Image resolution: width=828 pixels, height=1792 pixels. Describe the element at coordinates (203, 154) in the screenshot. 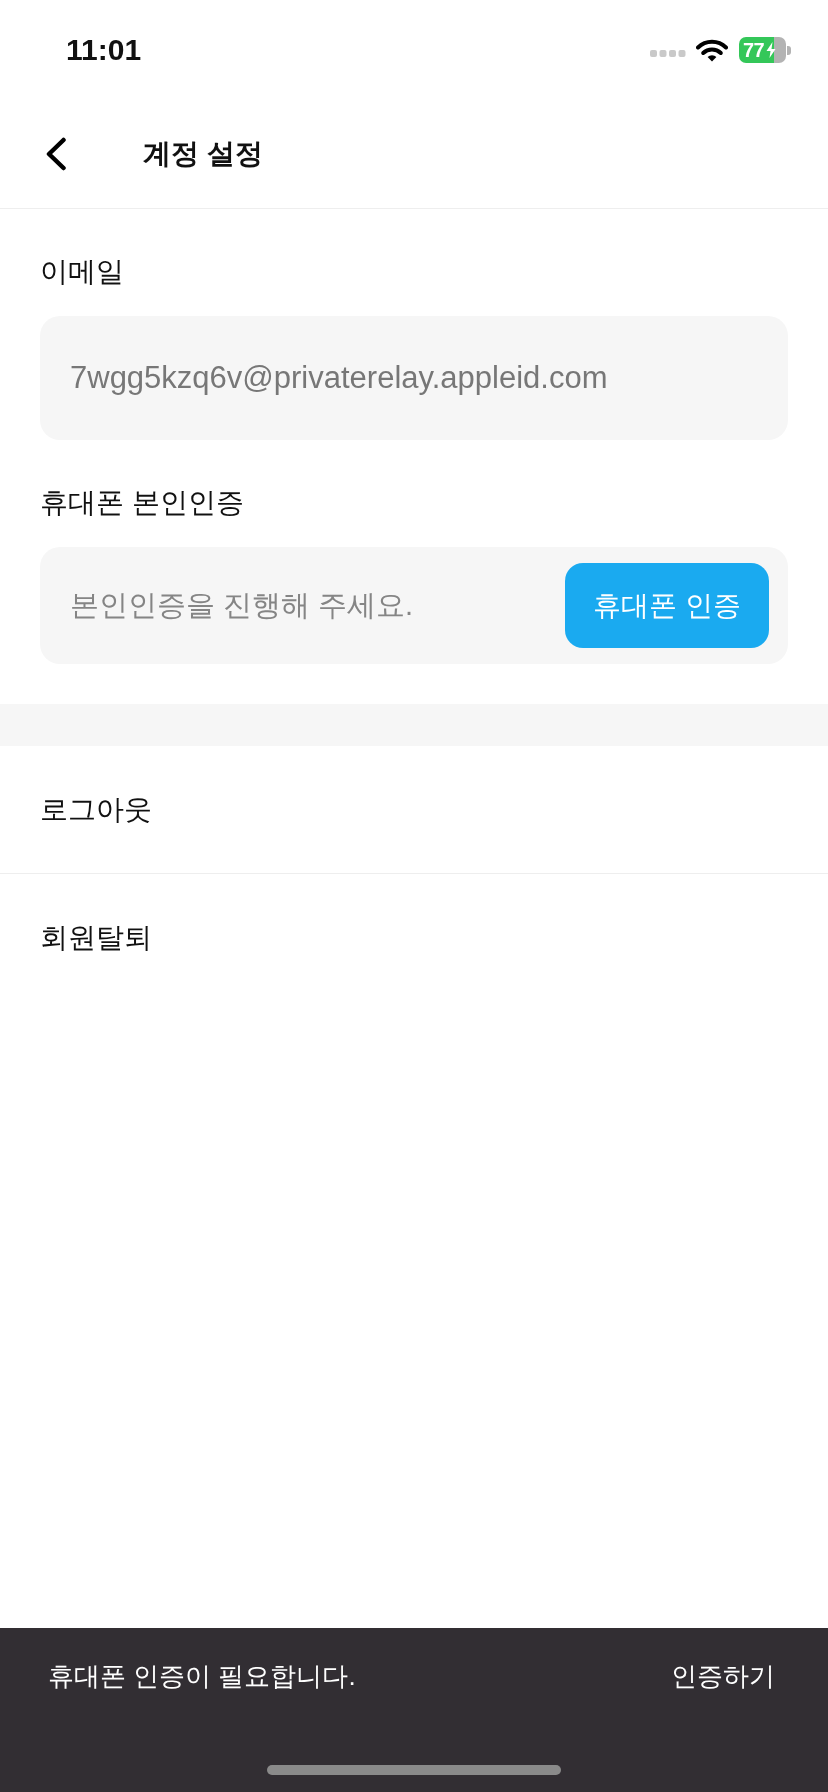

I see `page-title: 계정 설정` at that location.